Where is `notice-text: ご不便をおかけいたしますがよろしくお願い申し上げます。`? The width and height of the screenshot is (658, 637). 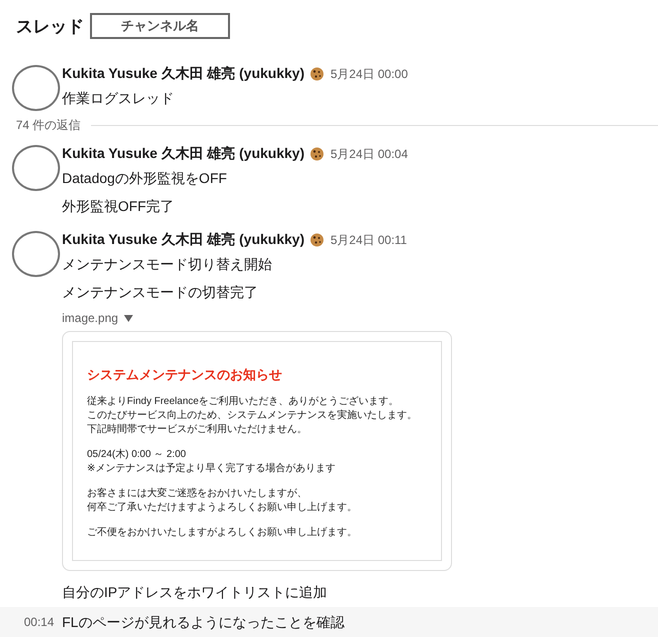 notice-text: ご不便をおかけいたしますがよろしくお願い申し上げます。 is located at coordinates (222, 533).